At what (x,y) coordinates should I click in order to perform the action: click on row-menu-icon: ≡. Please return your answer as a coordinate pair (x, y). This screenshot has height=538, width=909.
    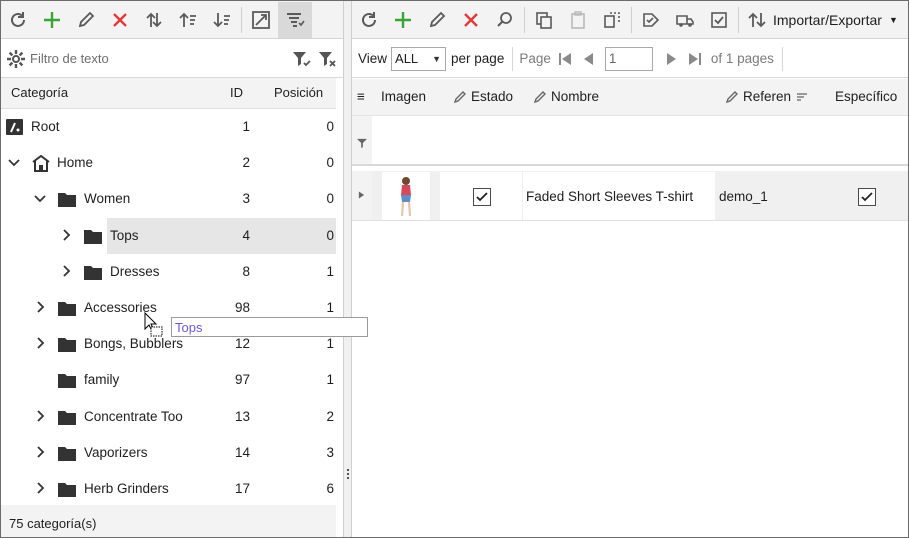
    Looking at the image, I should click on (361, 96).